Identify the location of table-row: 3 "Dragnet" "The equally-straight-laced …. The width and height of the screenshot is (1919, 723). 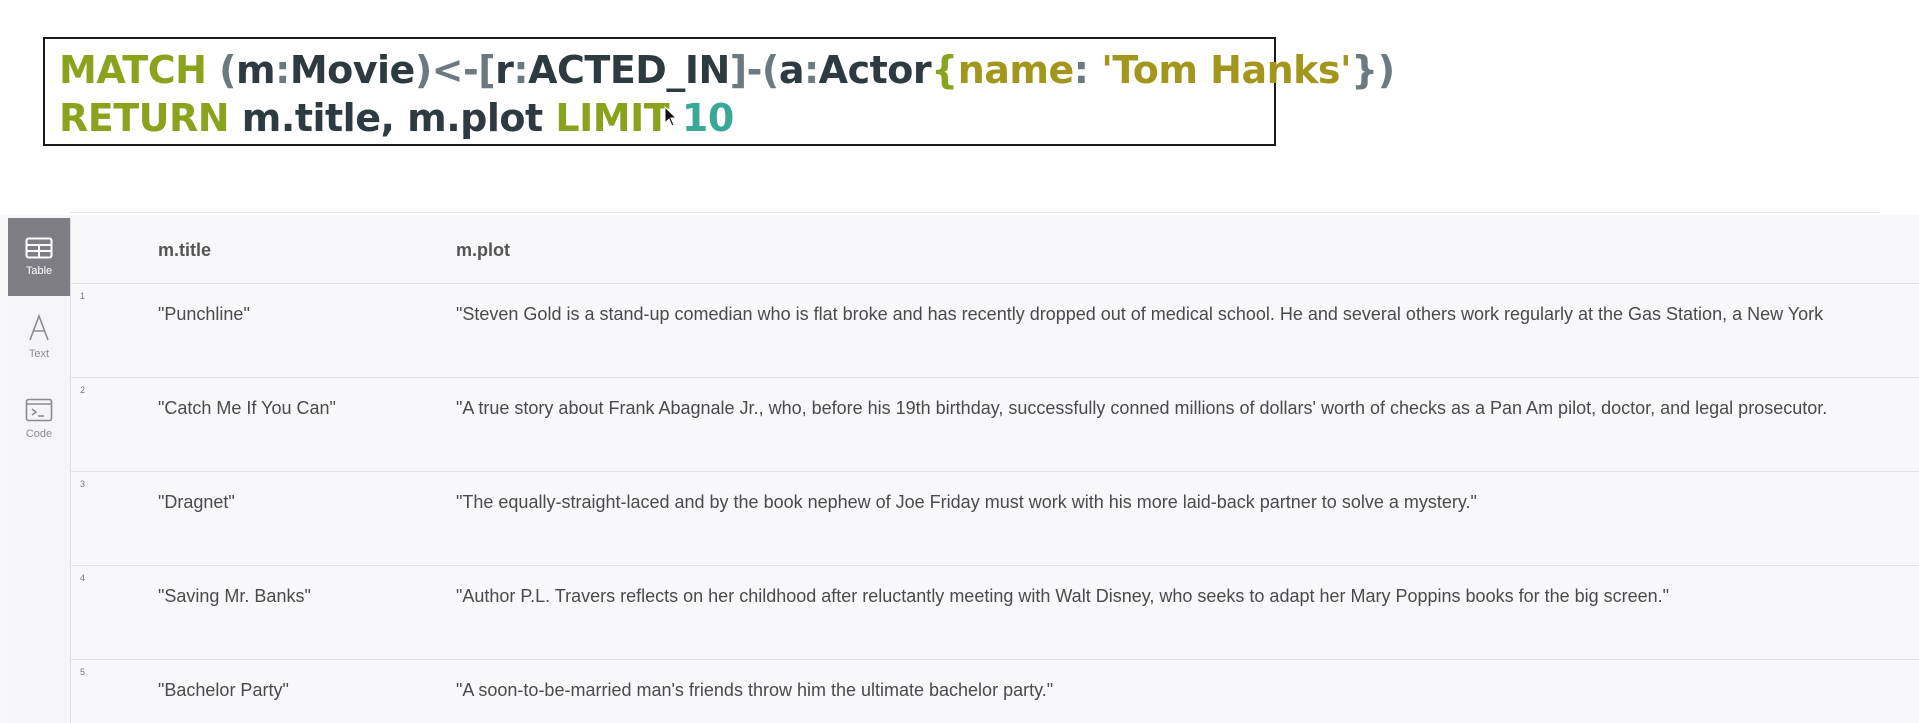
(995, 519).